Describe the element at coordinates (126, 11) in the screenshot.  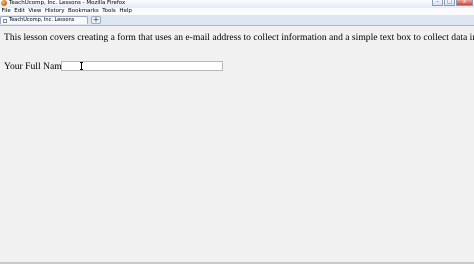
I see `menu-help: Help` at that location.